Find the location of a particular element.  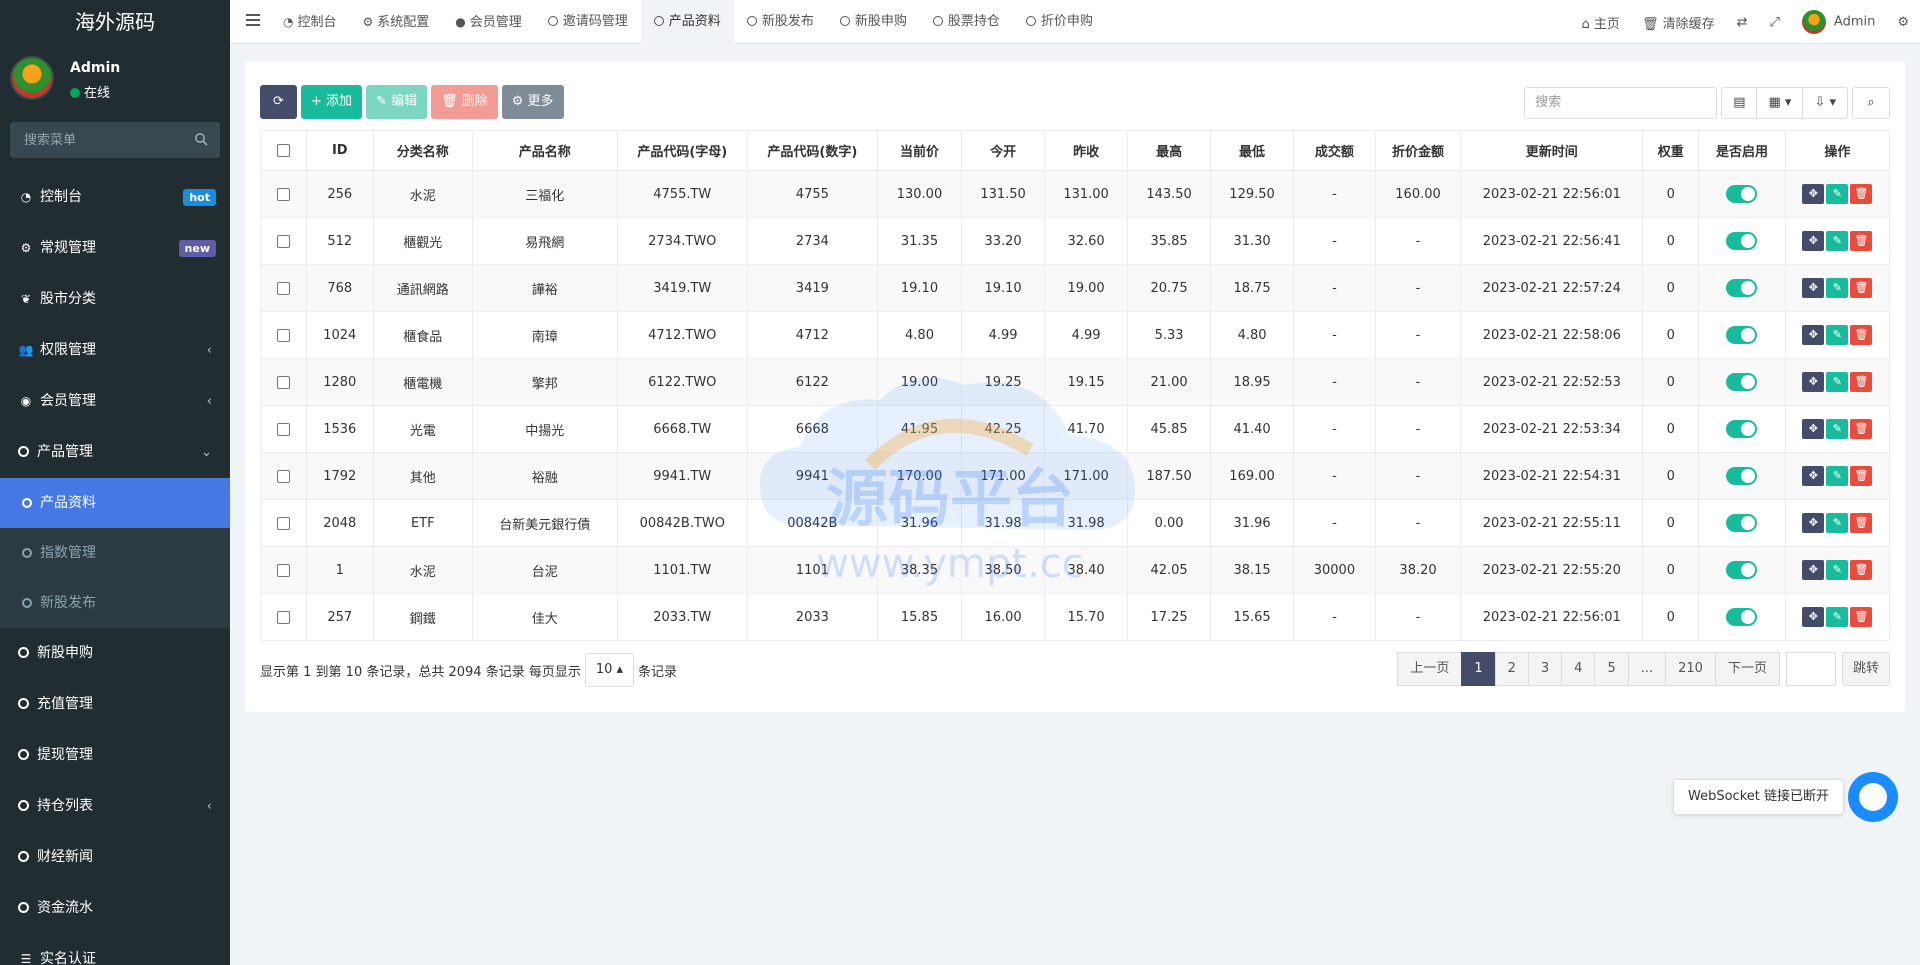

home-link: ⌂ 主页 is located at coordinates (1601, 22).